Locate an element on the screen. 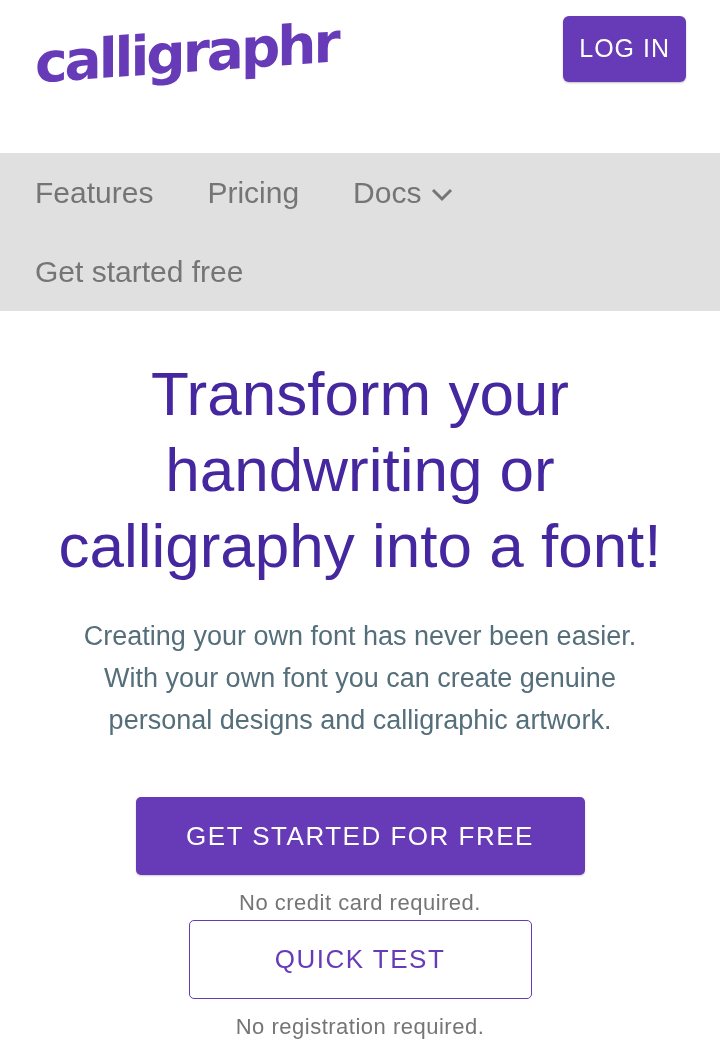  note-text: No registration required. is located at coordinates (360, 1027).